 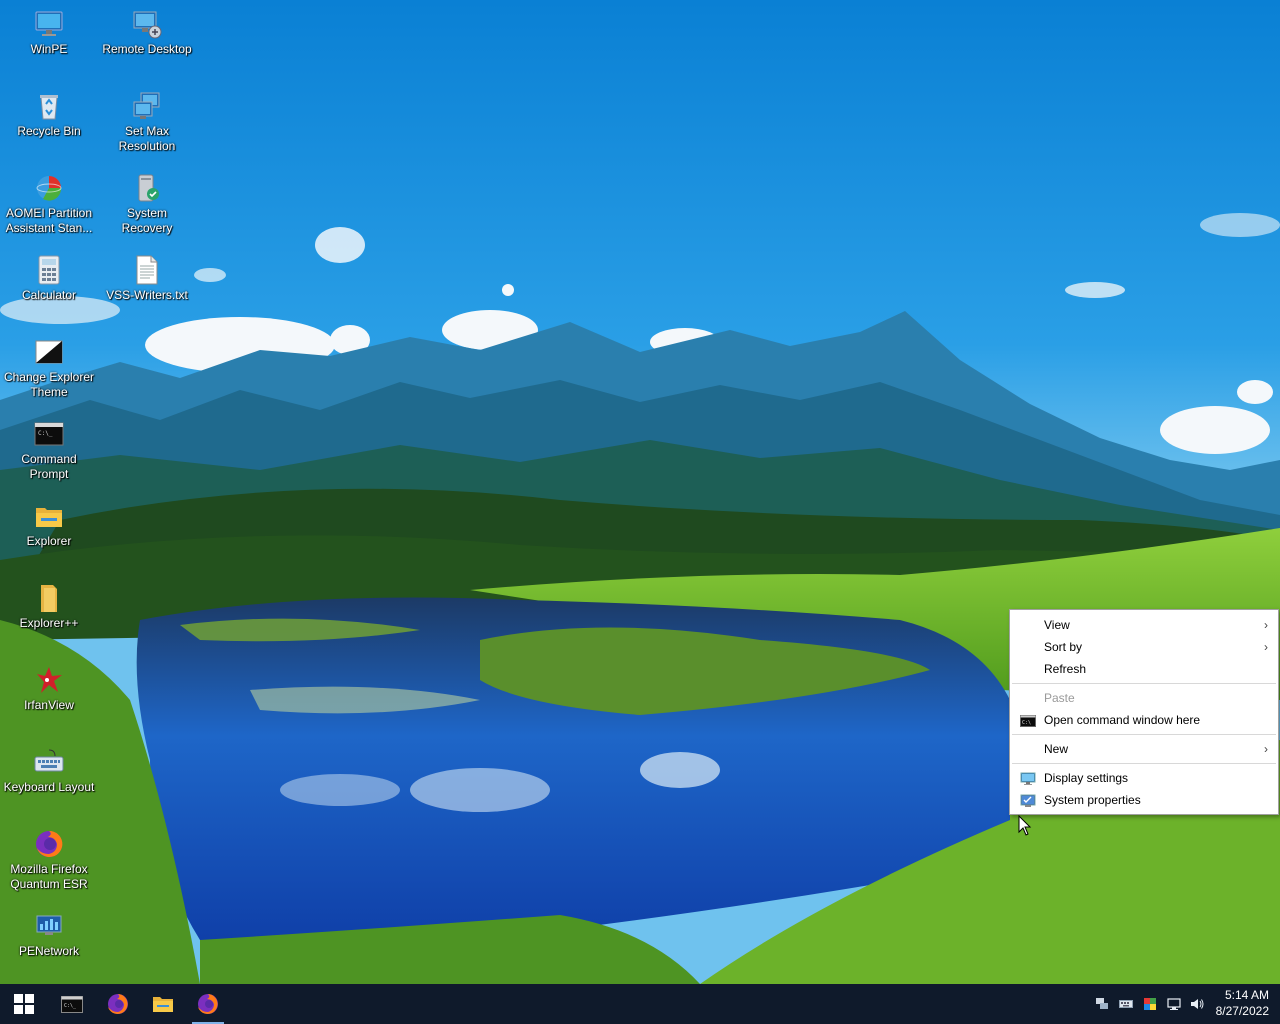 What do you see at coordinates (1122, 720) in the screenshot?
I see `menu-item-label: Open command window here` at bounding box center [1122, 720].